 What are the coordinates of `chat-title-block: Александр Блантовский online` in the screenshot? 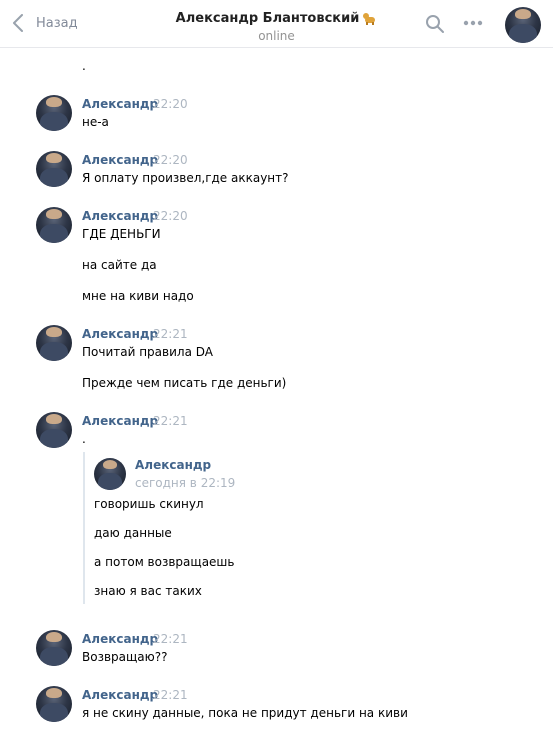 It's located at (276, 25).